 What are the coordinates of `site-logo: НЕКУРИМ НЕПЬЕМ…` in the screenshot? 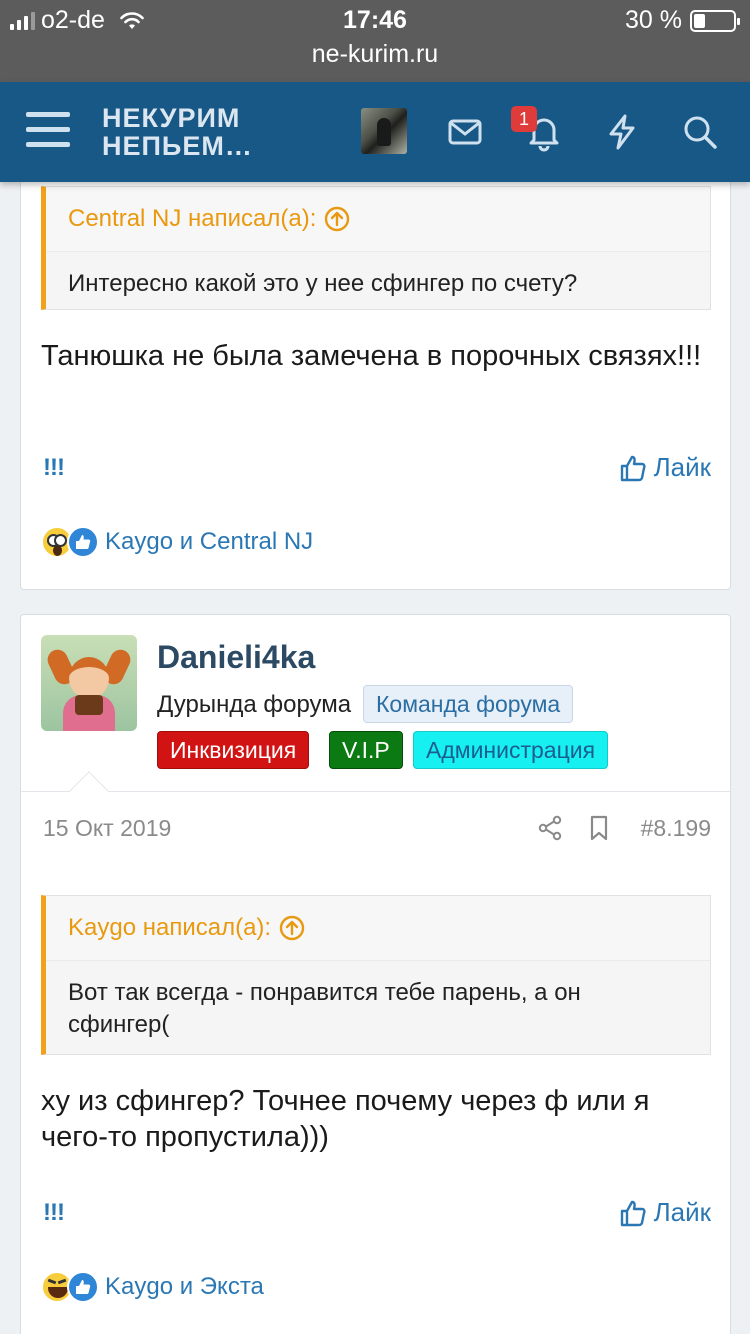 It's located at (177, 132).